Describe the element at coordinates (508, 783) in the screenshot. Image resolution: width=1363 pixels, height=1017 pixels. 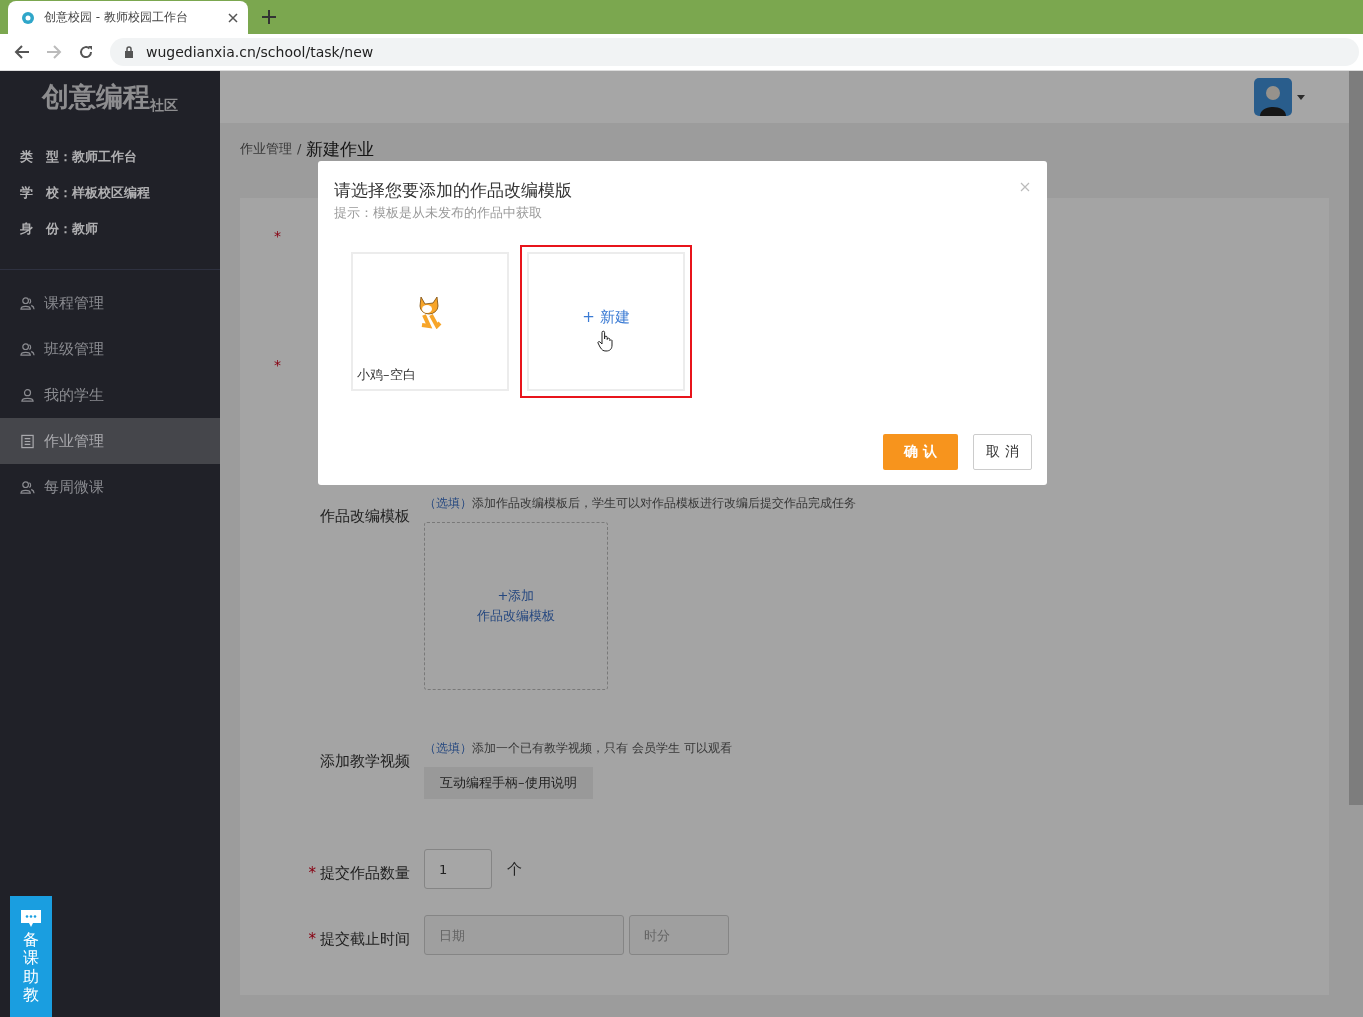
I see `video-tag: 互动编程手柄–使用说明` at that location.